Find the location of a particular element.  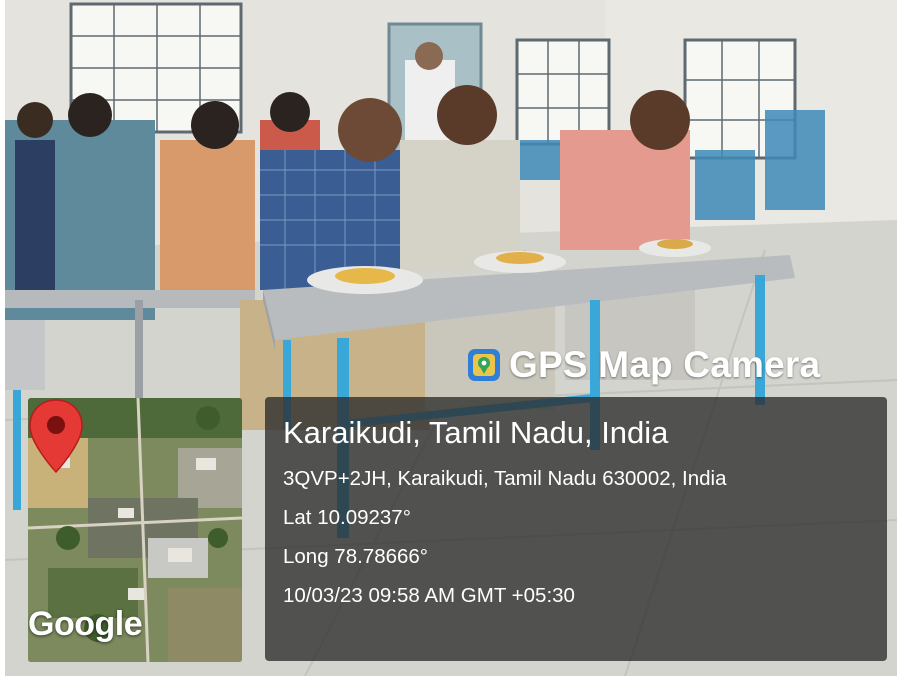

google-attribution: Google is located at coordinates (85, 624).